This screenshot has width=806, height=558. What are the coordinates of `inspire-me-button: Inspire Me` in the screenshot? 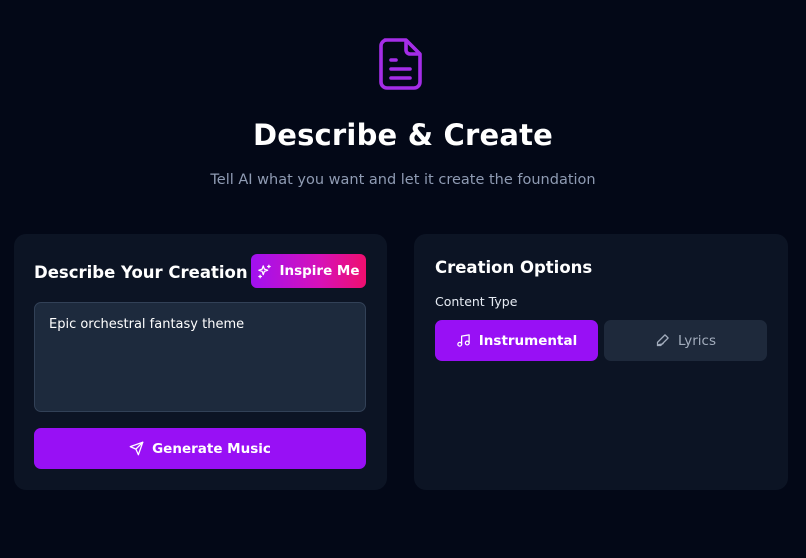 It's located at (308, 271).